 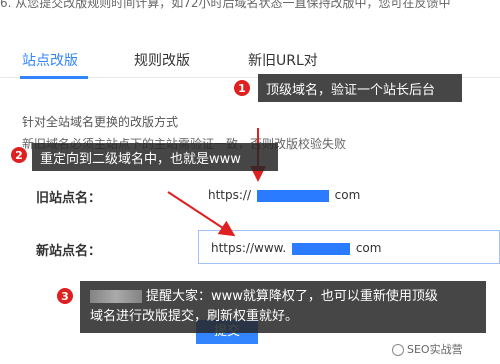 I want to click on top-note: 6. 从您提交改版规则时间计算，如72小时后域名状态一直保持改版中，您可在反馈中, so click(x=225, y=5).